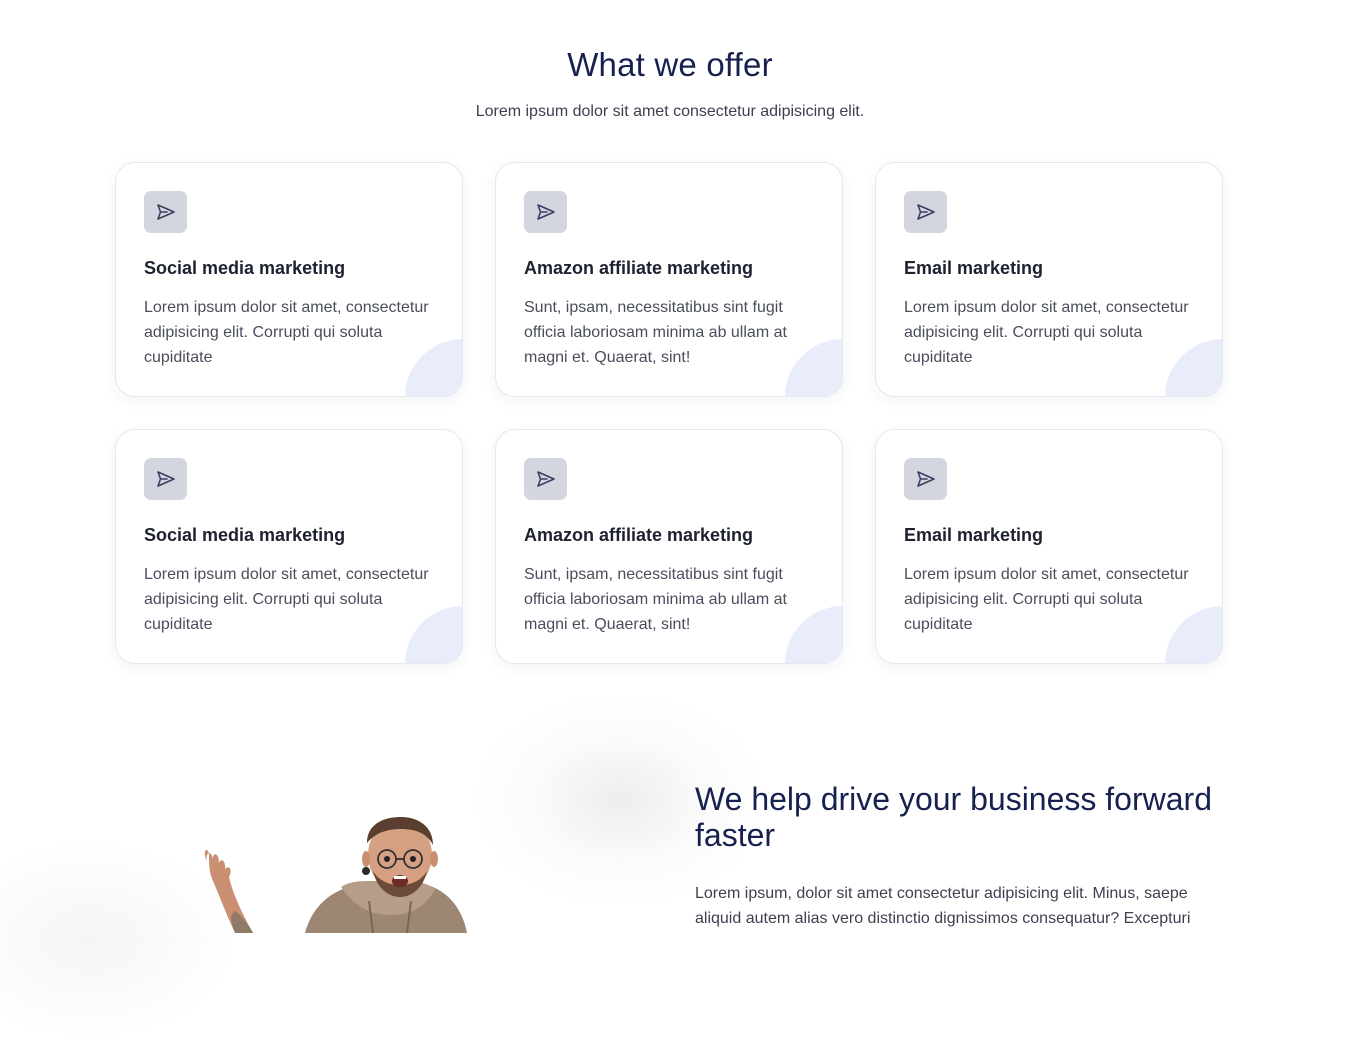 This screenshot has width=1360, height=1040. I want to click on surprised-man-image, so click(335, 875).